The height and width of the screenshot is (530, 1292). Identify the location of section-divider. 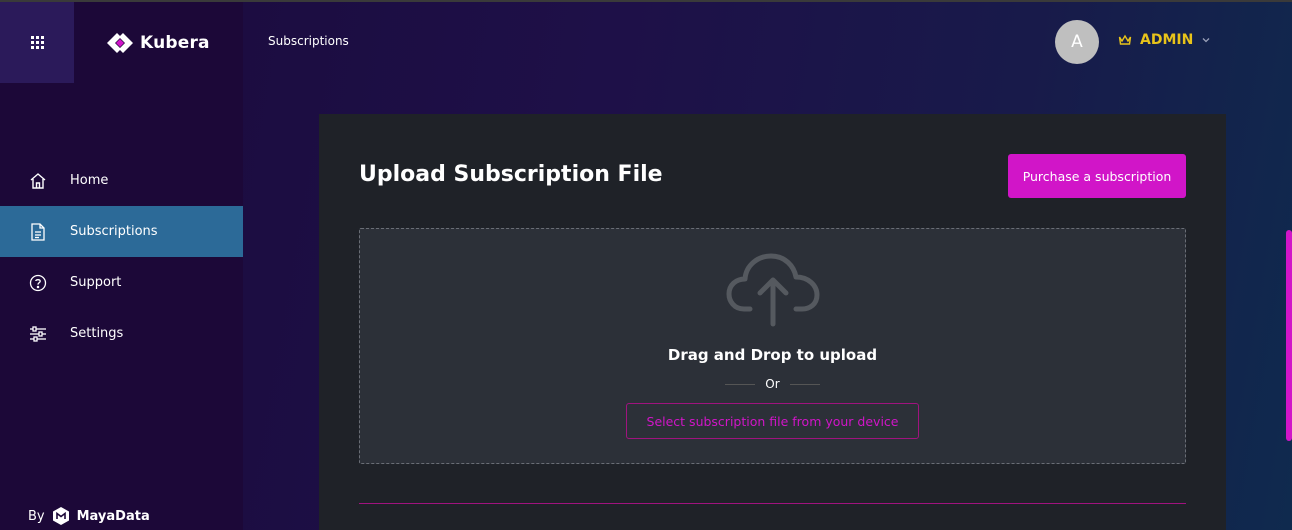
(772, 503).